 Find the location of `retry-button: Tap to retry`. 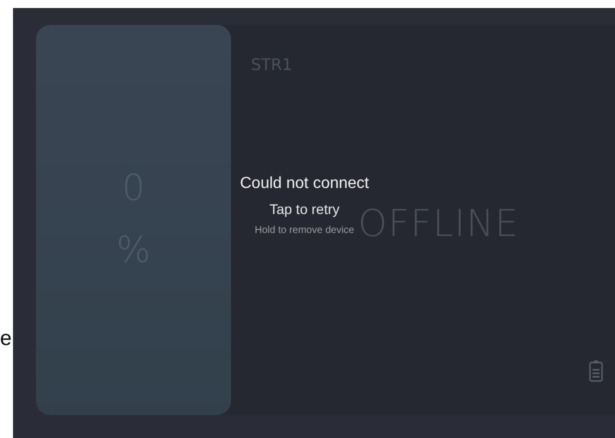

retry-button: Tap to retry is located at coordinates (304, 209).